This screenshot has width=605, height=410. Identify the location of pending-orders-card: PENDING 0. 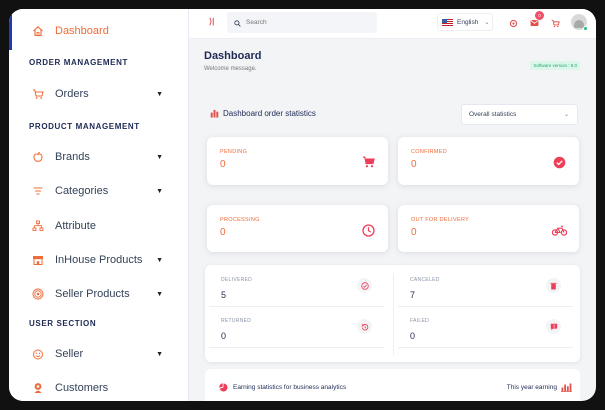
(297, 161).